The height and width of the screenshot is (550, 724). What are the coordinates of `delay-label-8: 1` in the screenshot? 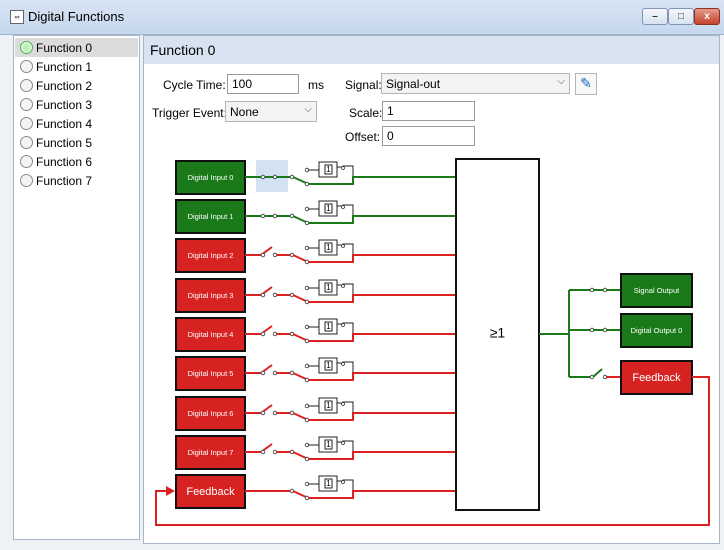 It's located at (328, 483).